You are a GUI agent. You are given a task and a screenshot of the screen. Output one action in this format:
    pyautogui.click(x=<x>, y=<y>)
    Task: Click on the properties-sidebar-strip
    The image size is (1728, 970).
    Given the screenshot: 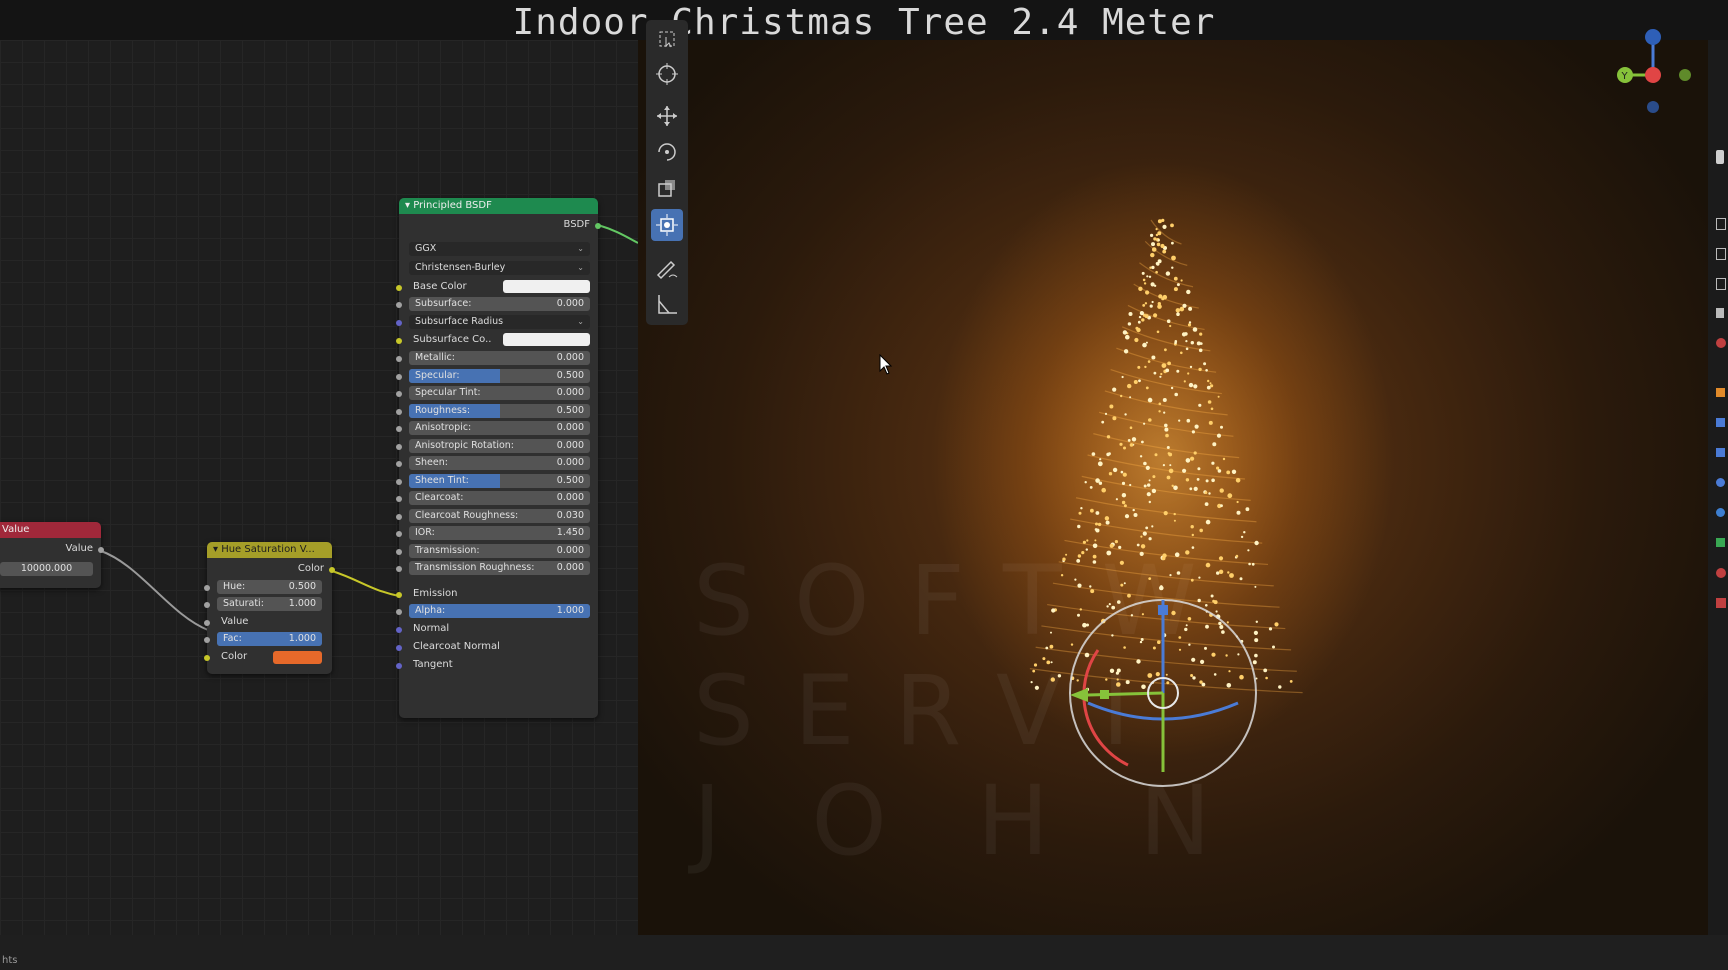 What is the action you would take?
    pyautogui.click(x=1718, y=487)
    